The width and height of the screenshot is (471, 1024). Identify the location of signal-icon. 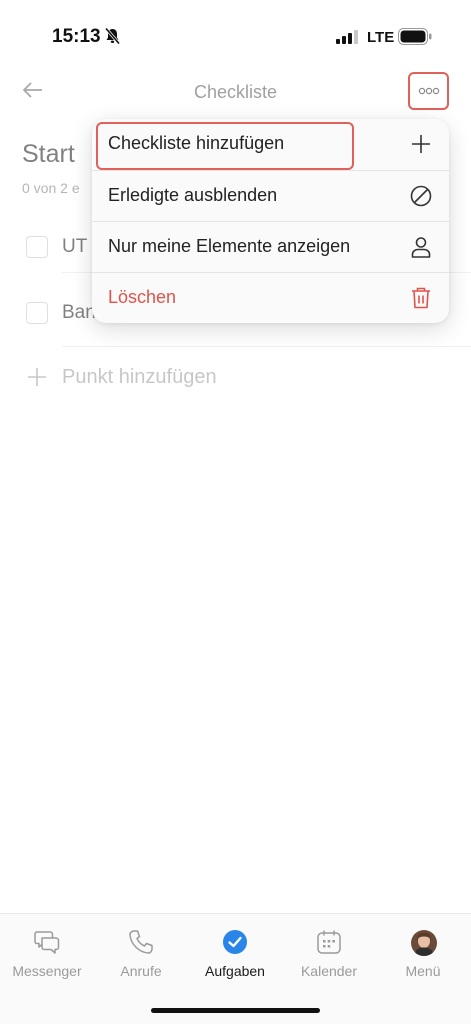
(347, 39).